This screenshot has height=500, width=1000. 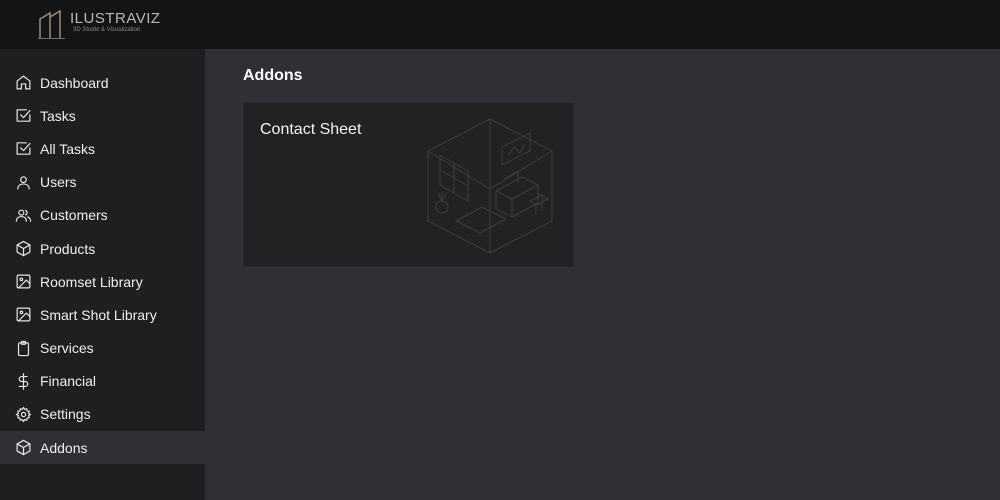 I want to click on sidebar-item-label: Customers, so click(x=74, y=215).